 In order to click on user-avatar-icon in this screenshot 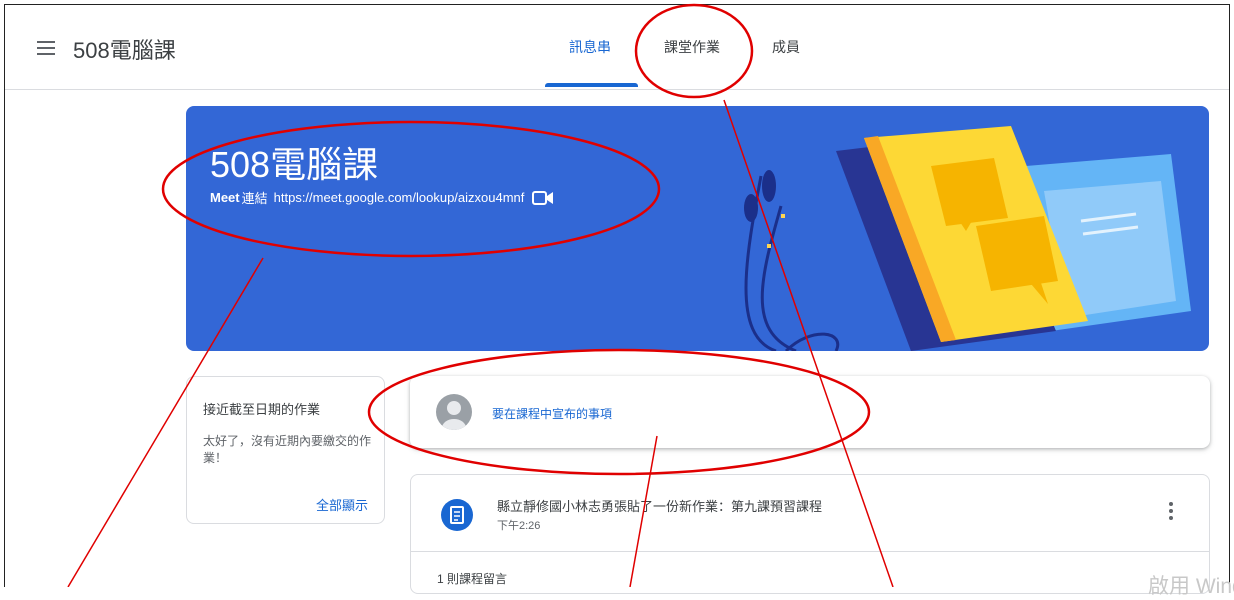, I will do `click(454, 415)`.